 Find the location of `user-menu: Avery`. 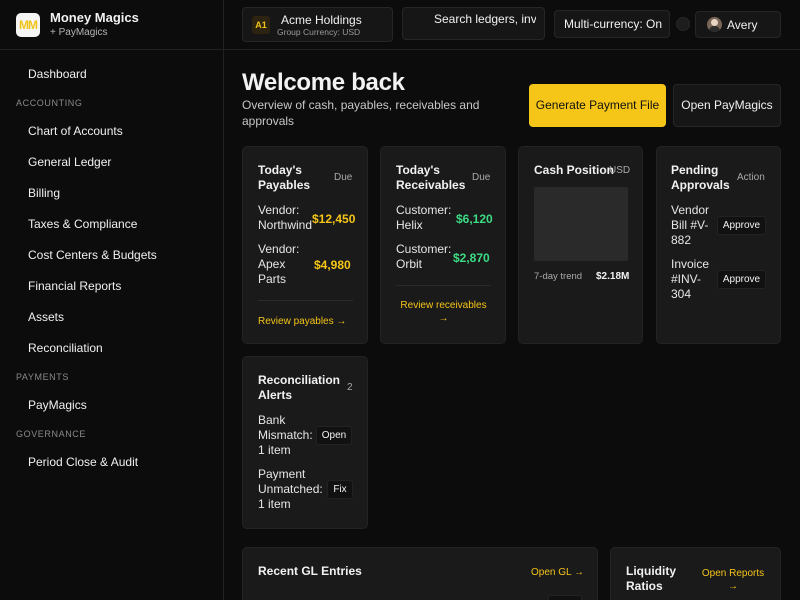

user-menu: Avery is located at coordinates (738, 24).